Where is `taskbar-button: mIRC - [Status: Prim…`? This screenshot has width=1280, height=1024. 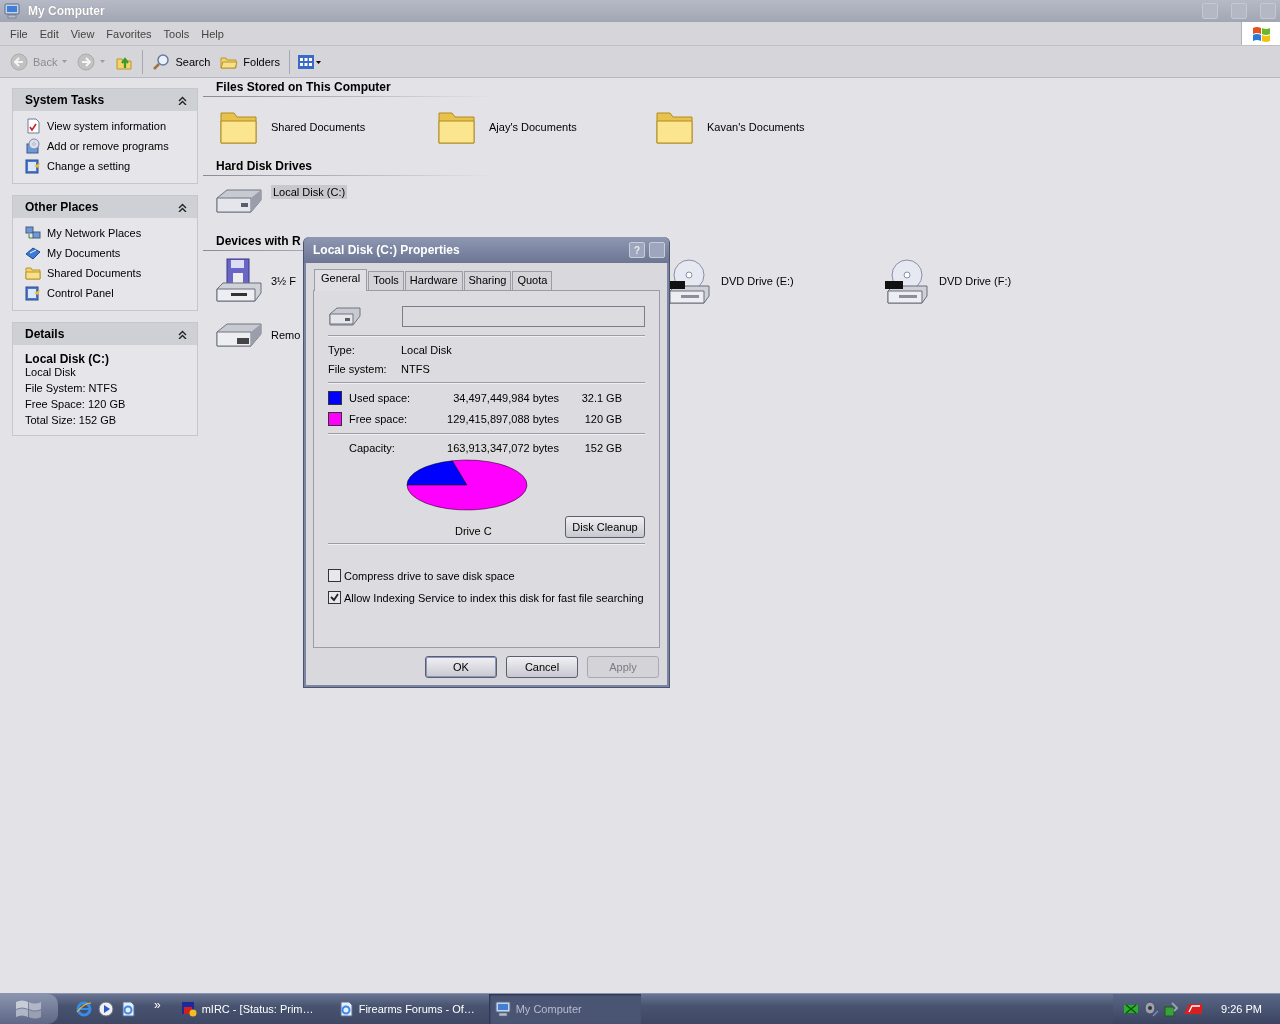 taskbar-button: mIRC - [Status: Prim… is located at coordinates (250, 1009).